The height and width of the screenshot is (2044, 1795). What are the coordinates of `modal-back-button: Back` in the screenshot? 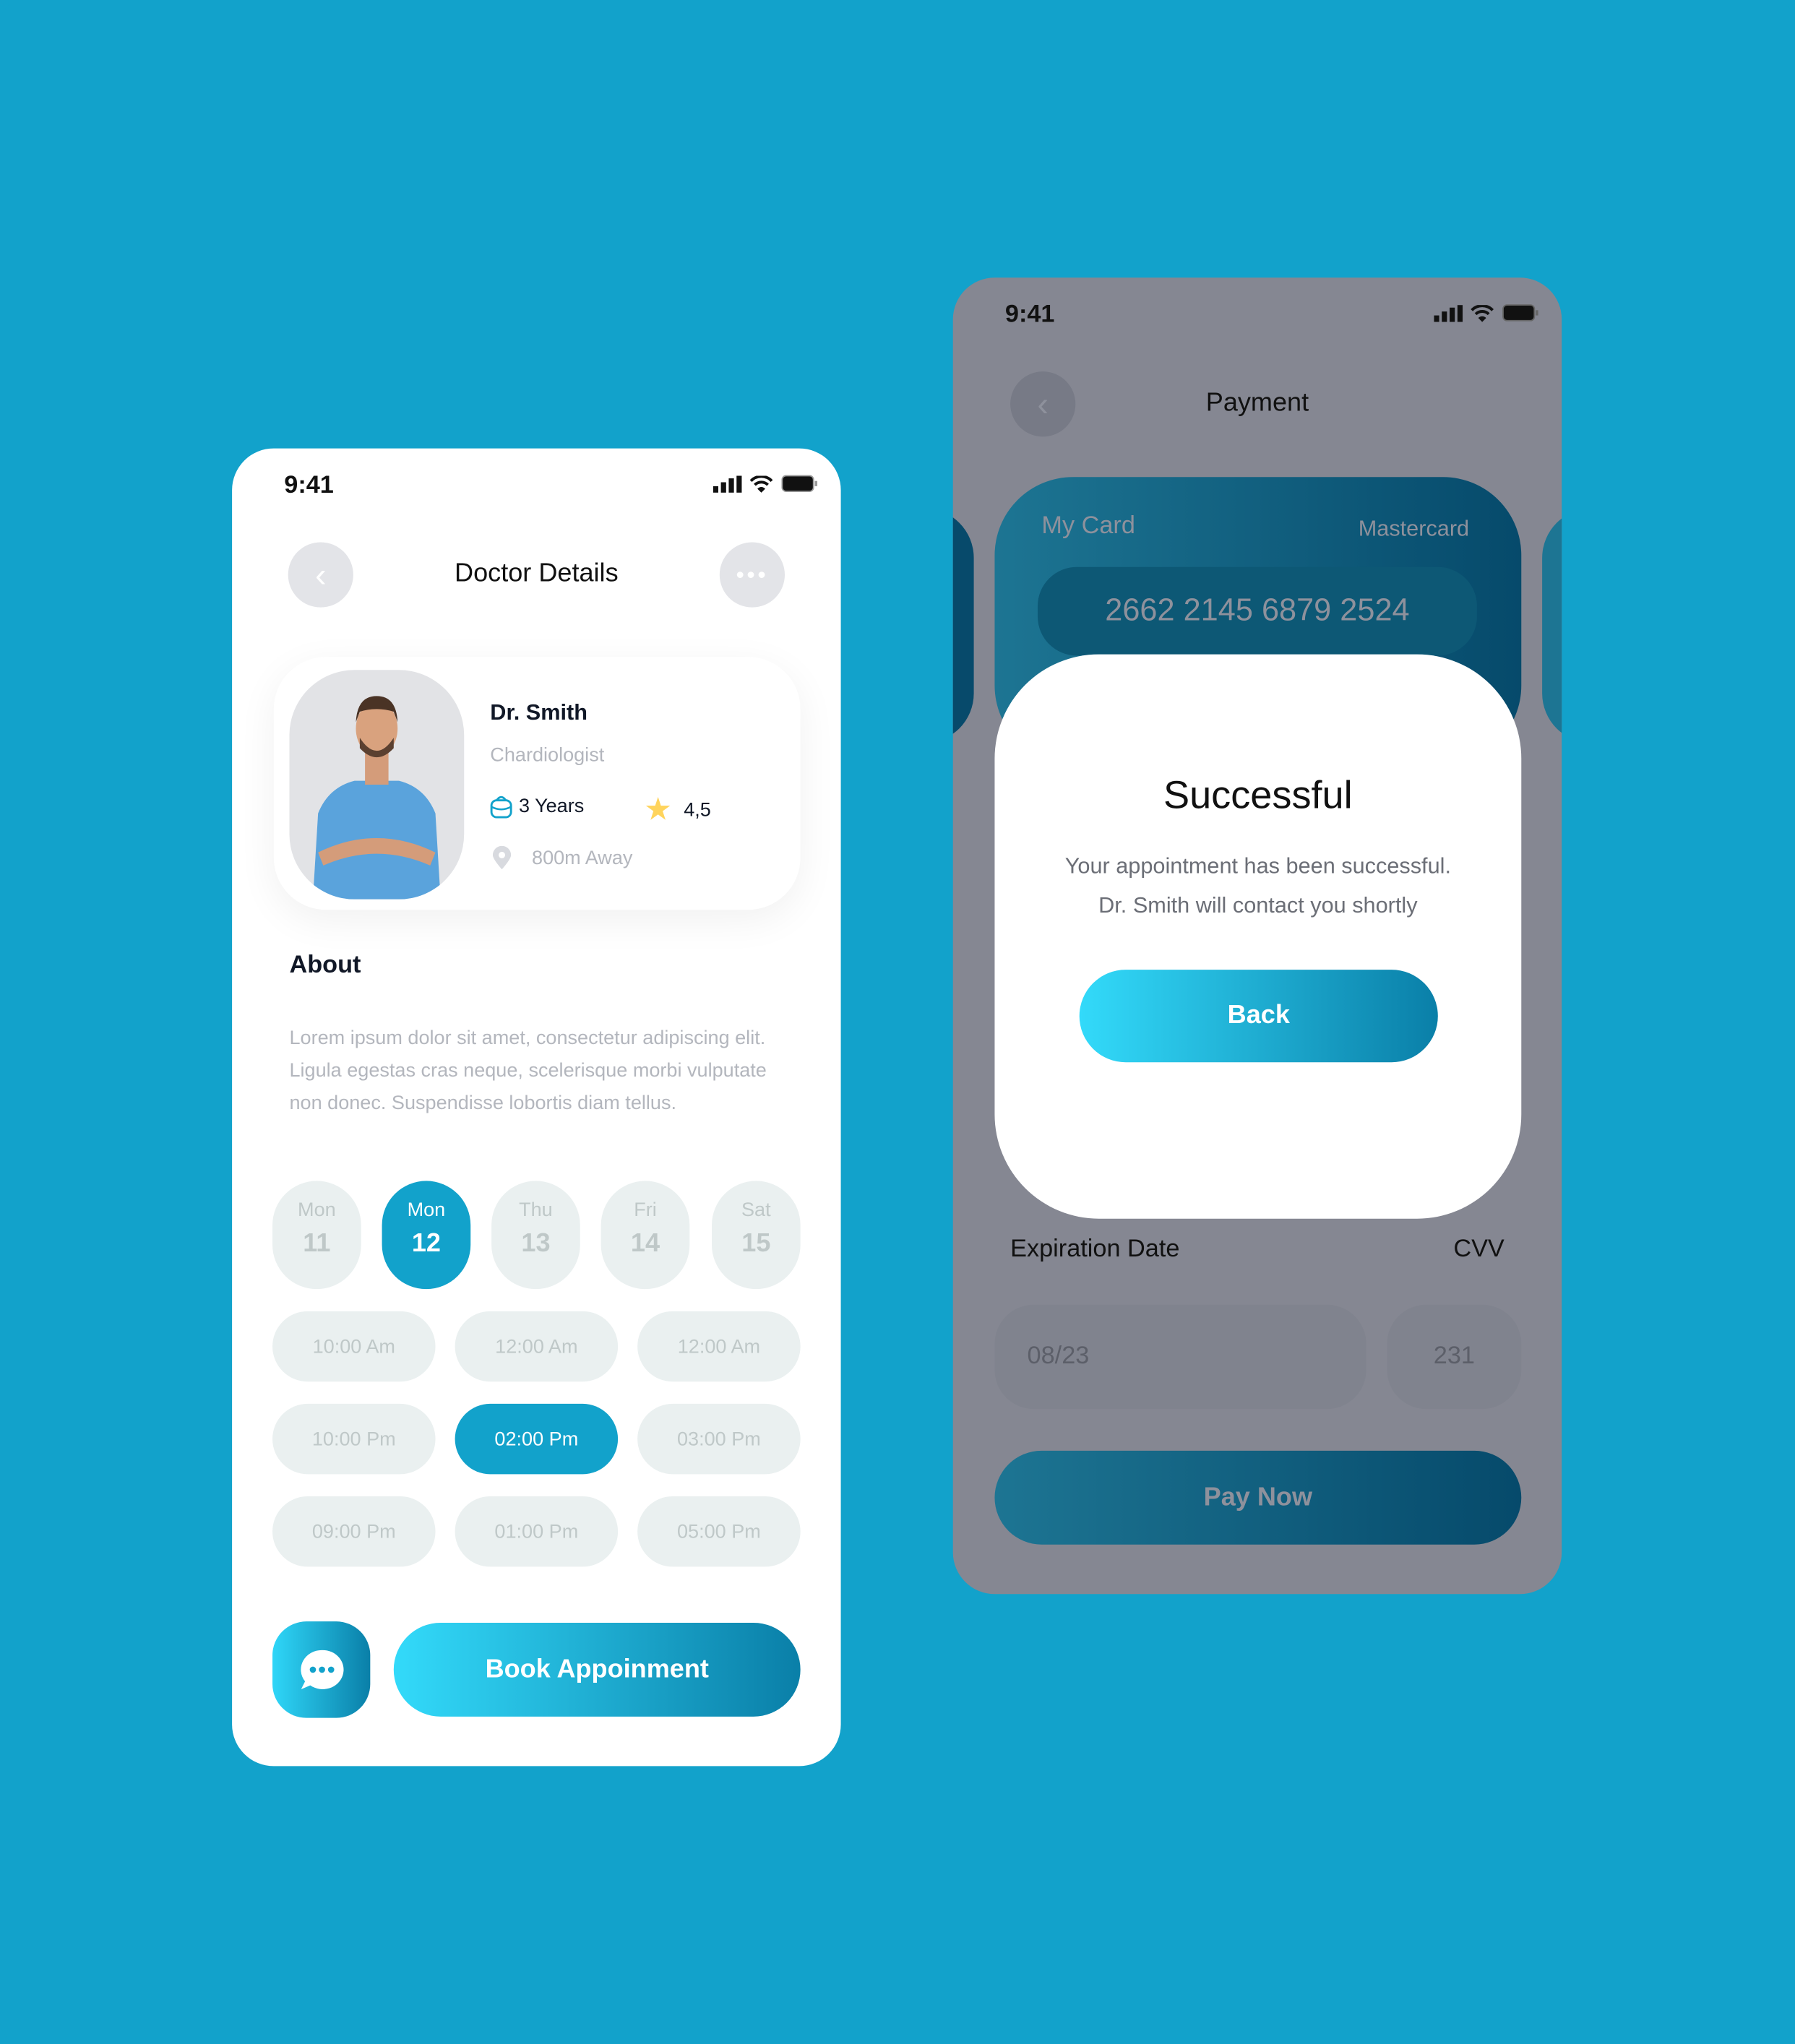 It's located at (1258, 1016).